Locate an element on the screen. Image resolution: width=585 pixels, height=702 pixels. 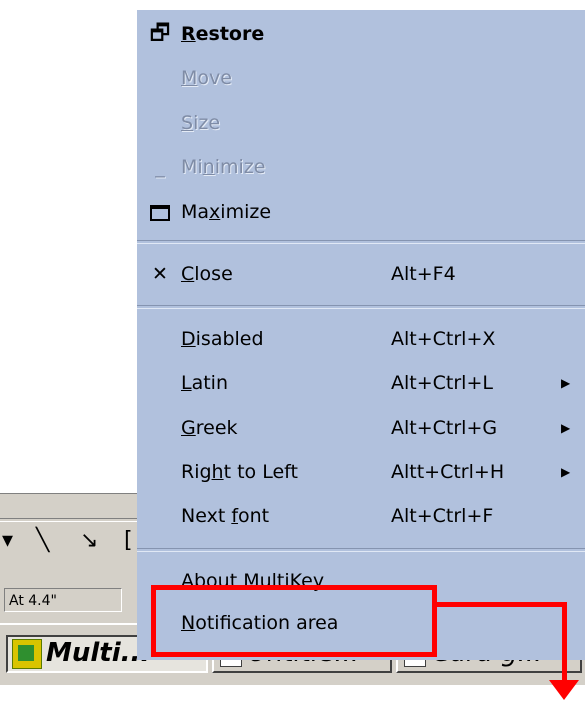
dropdown-arrow-icon: ▾ is located at coordinates (7, 541).